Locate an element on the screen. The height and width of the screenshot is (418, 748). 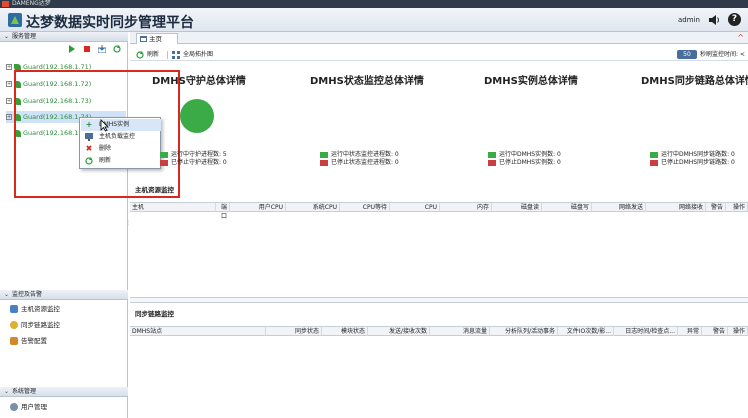
col-header: 消息流量 is located at coordinates (460, 331).